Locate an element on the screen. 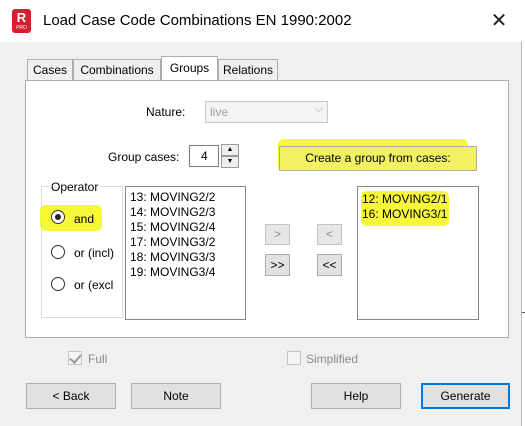  group-cases-value: 4 is located at coordinates (204, 156).